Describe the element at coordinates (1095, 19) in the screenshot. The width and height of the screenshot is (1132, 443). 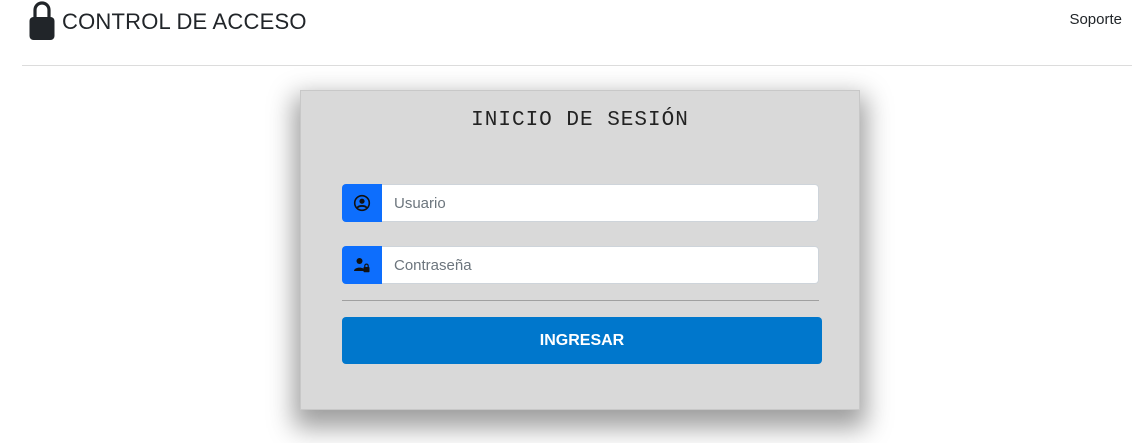
I see `support-link: Soporte` at that location.